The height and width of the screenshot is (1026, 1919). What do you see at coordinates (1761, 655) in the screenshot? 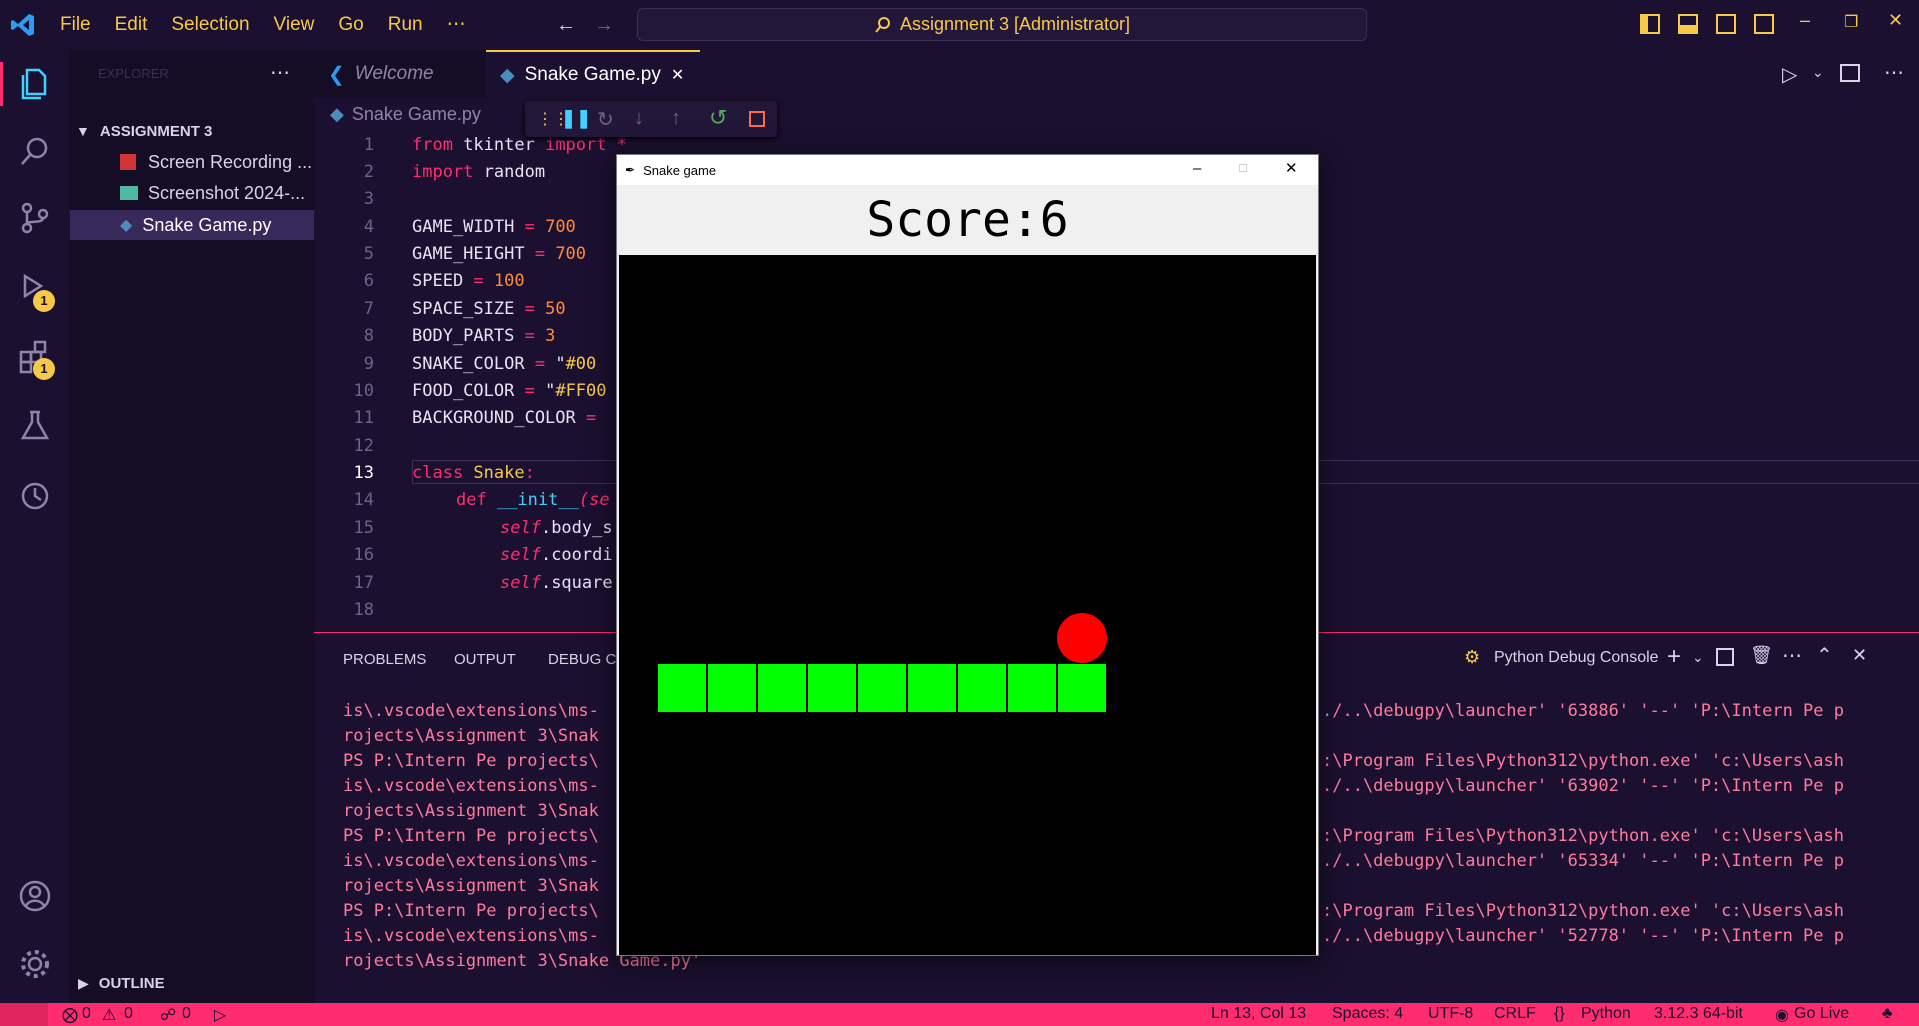
I see `trash-icon: 🗑` at bounding box center [1761, 655].